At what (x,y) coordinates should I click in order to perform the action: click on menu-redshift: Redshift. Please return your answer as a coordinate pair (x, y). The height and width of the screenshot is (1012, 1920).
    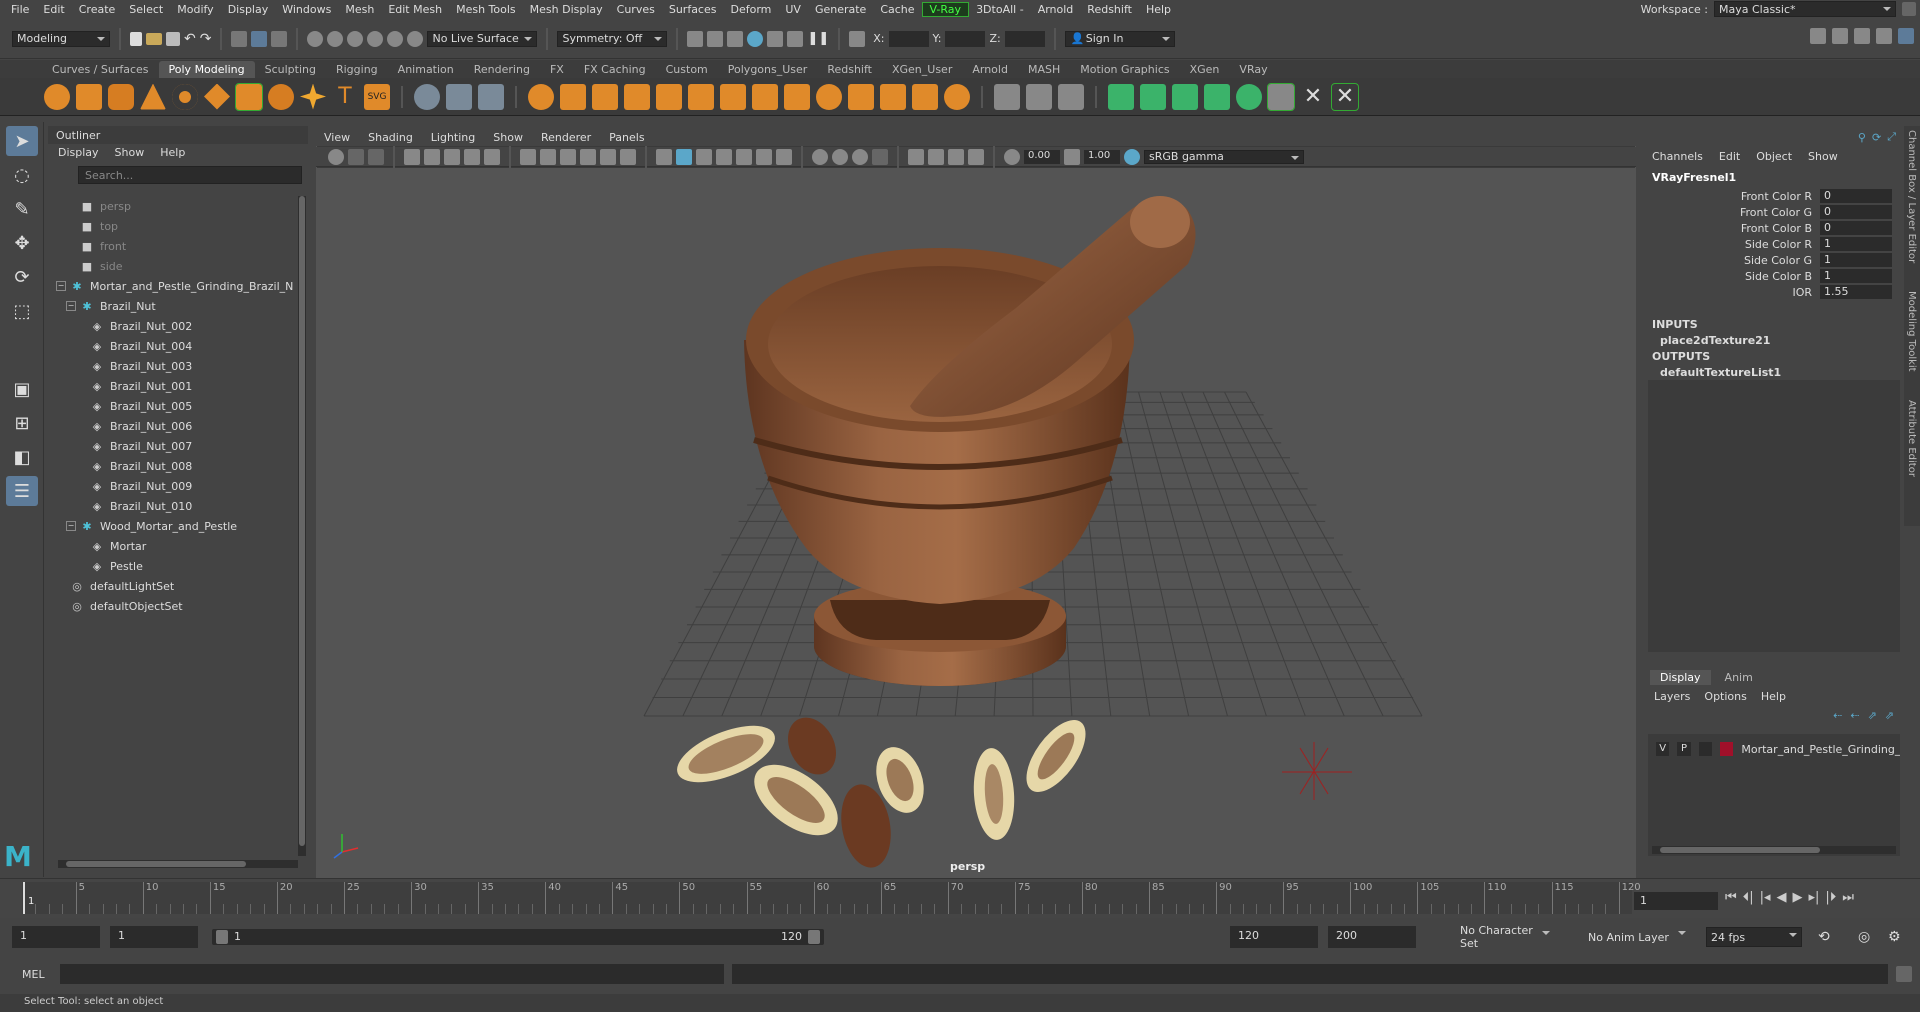
    Looking at the image, I should click on (1109, 9).